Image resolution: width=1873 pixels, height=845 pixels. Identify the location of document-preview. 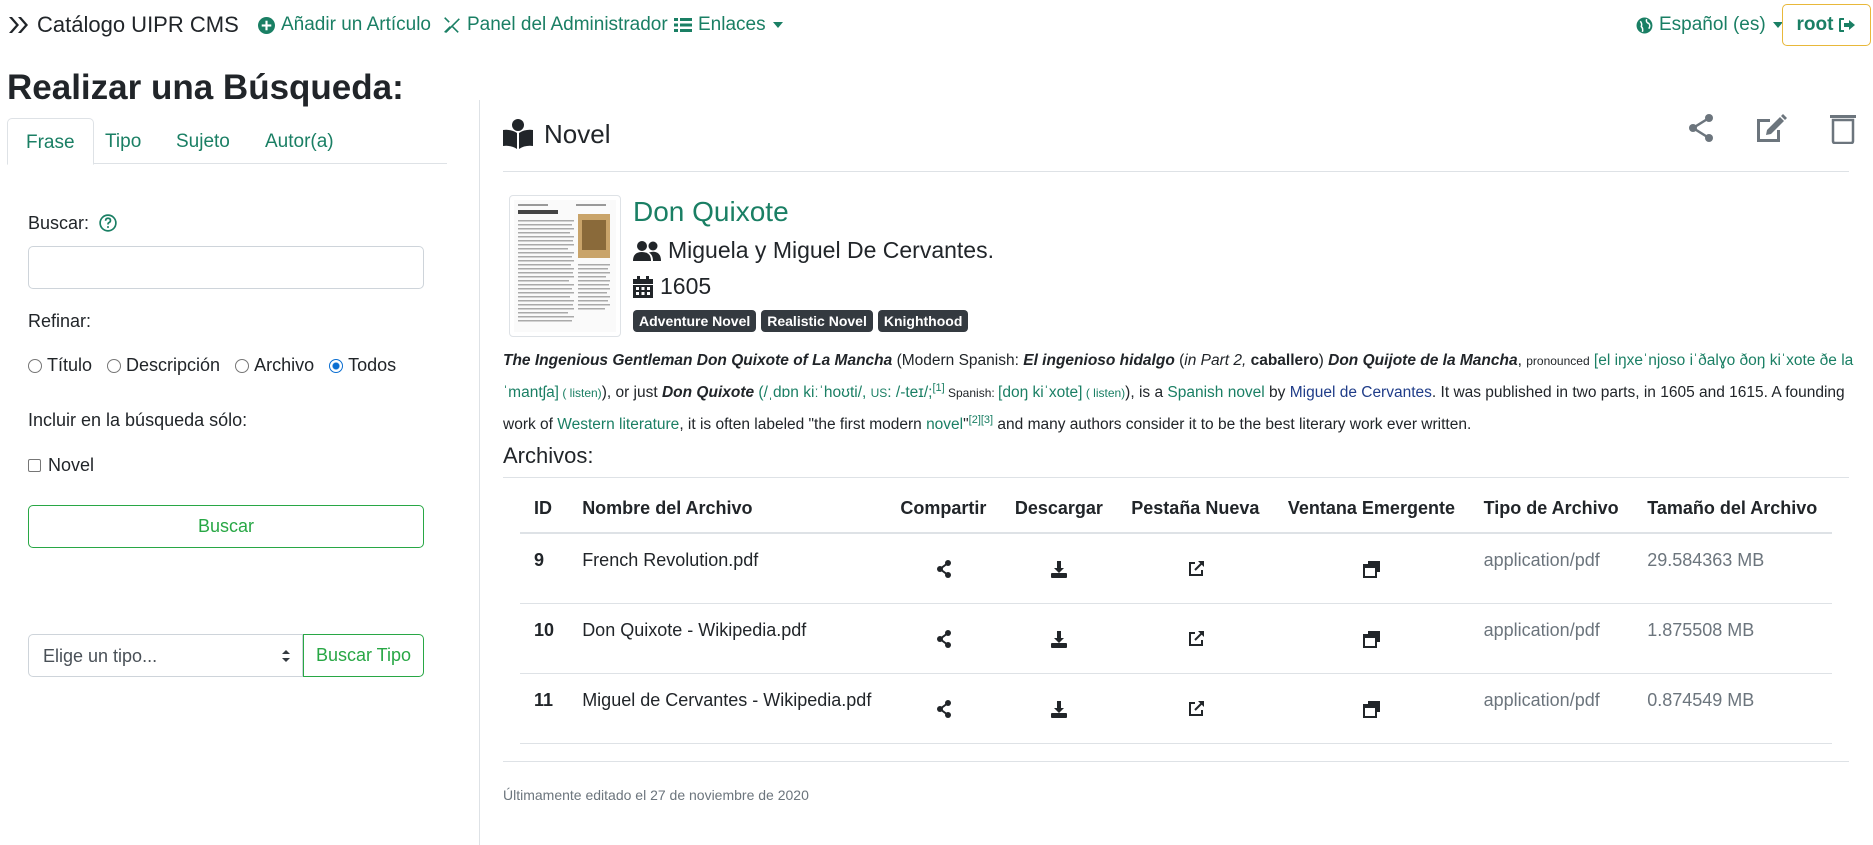
(565, 266).